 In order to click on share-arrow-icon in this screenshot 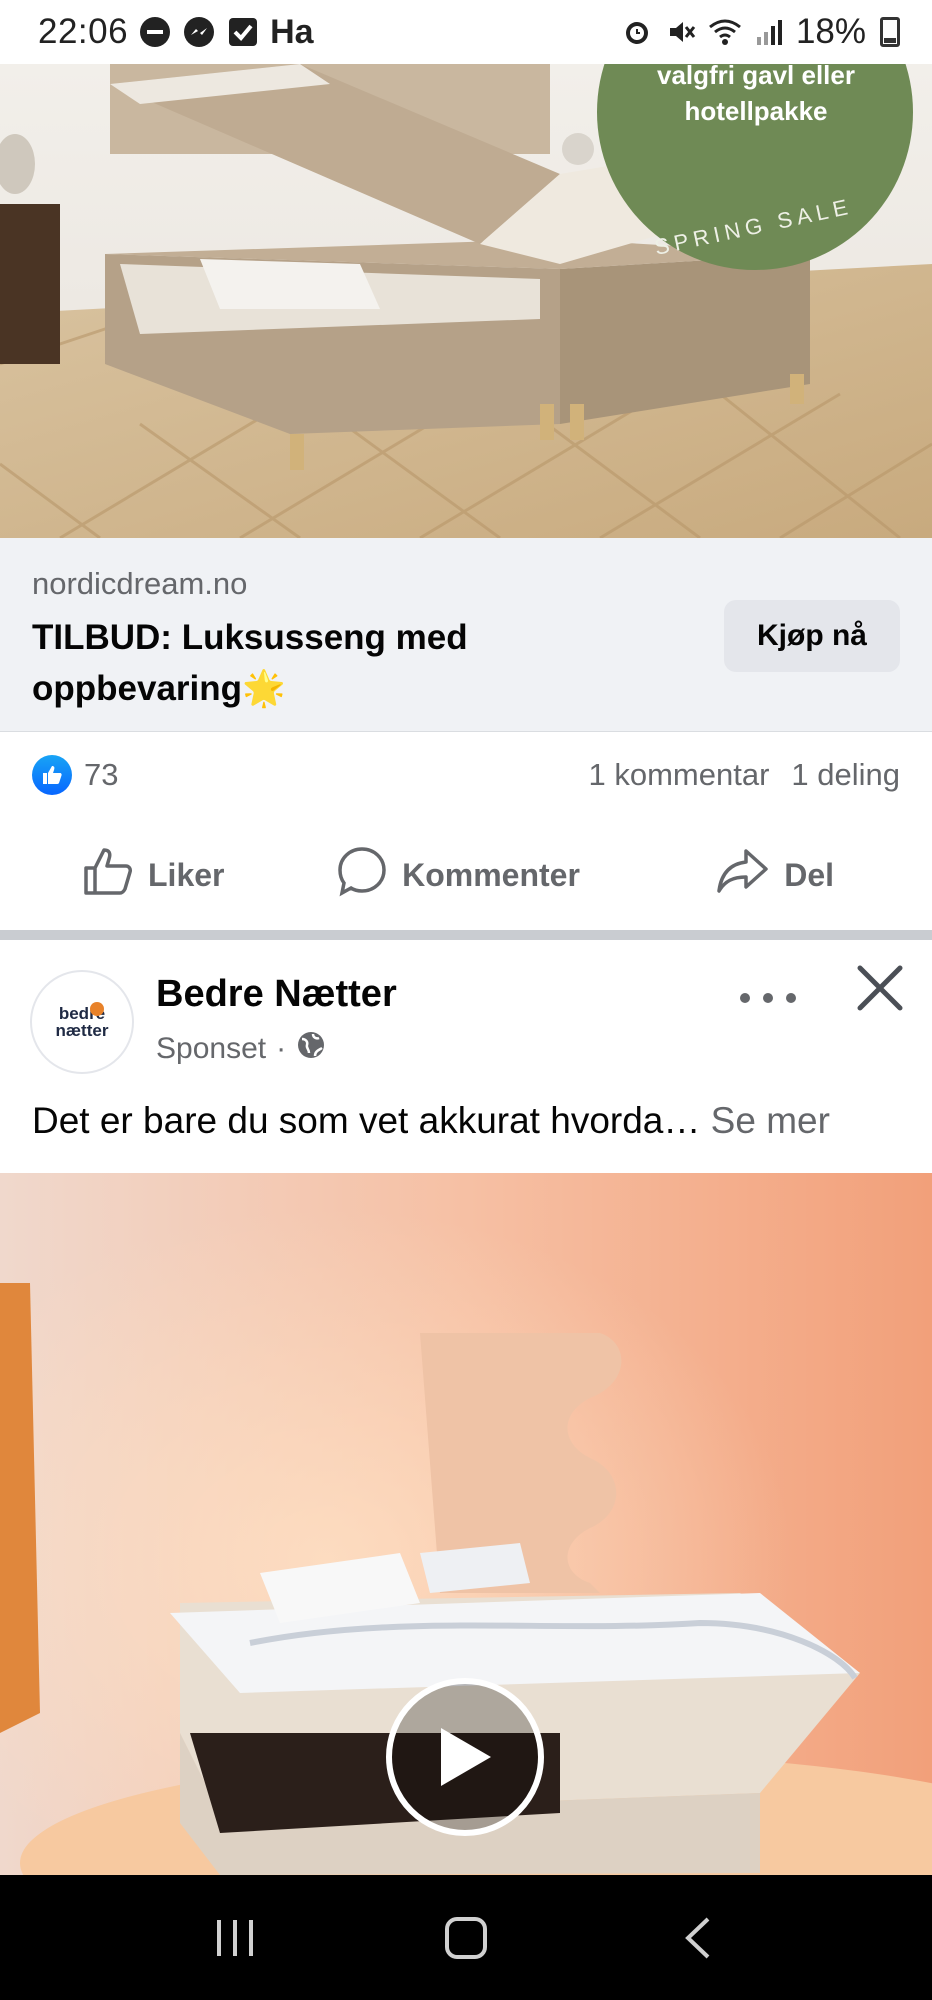, I will do `click(743, 875)`.